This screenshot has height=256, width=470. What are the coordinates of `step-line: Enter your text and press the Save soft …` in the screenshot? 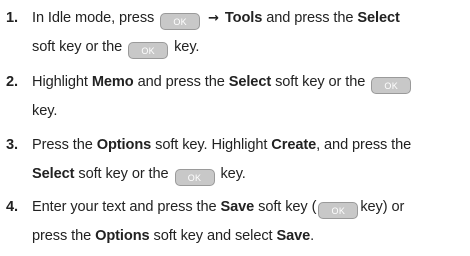 It's located at (247, 207).